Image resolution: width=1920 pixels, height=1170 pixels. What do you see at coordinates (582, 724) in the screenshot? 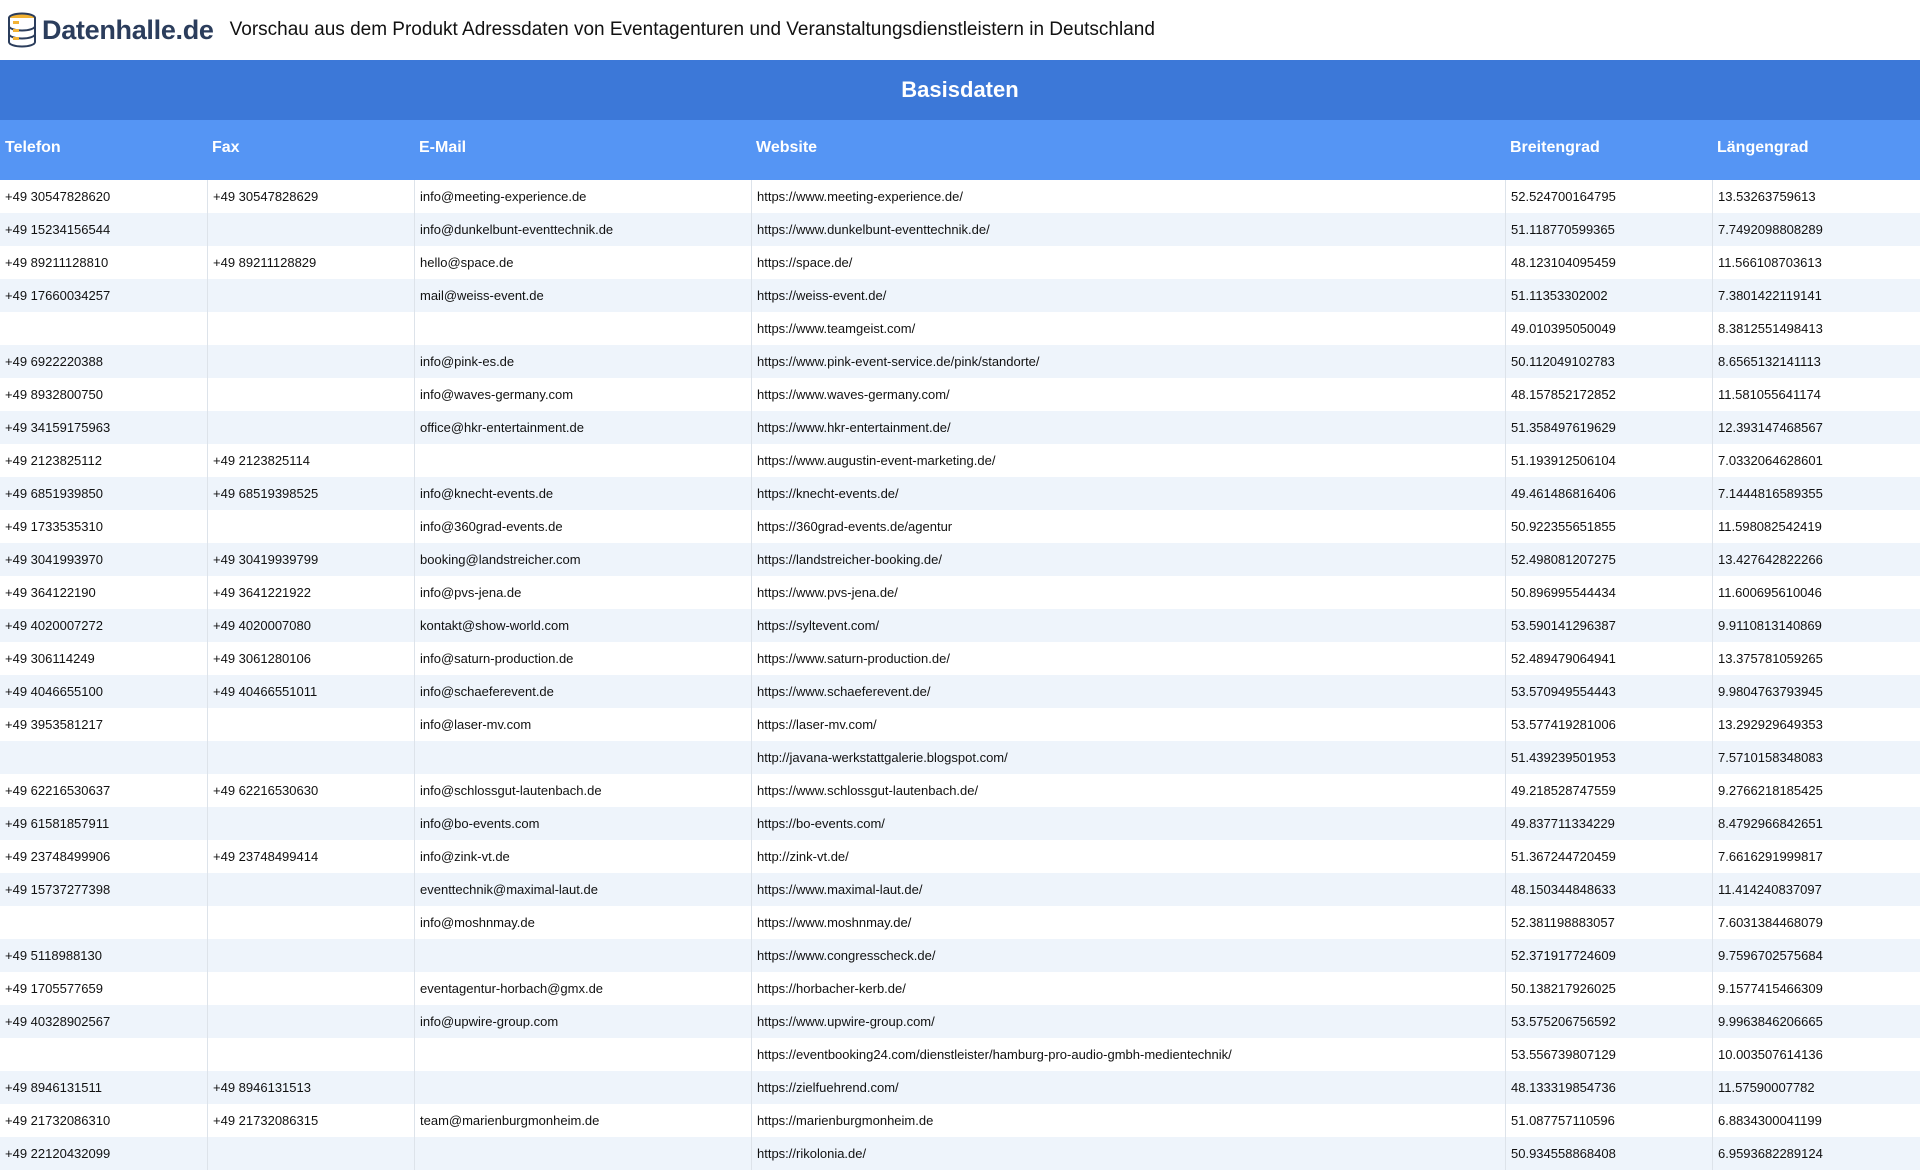
I see `cell-email: info@laser-mv.com` at bounding box center [582, 724].